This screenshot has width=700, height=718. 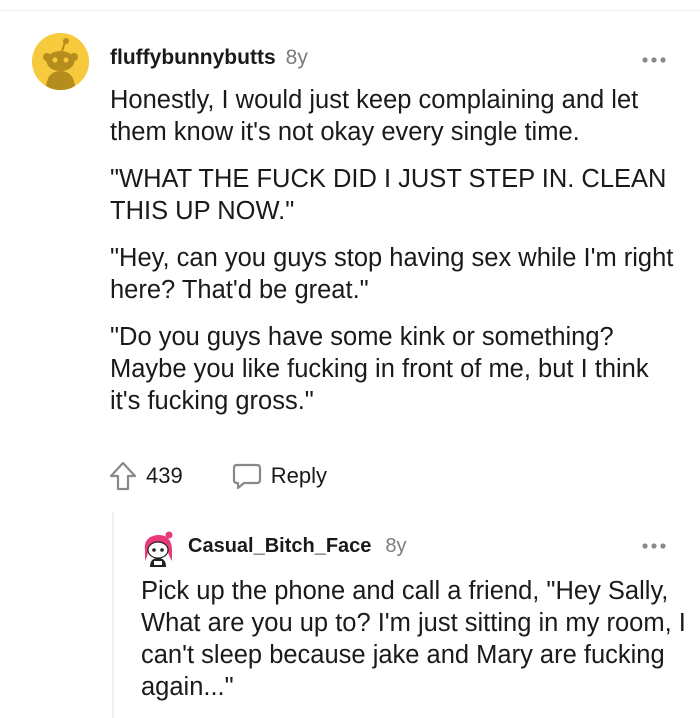 I want to click on upvote-icon, so click(x=123, y=476).